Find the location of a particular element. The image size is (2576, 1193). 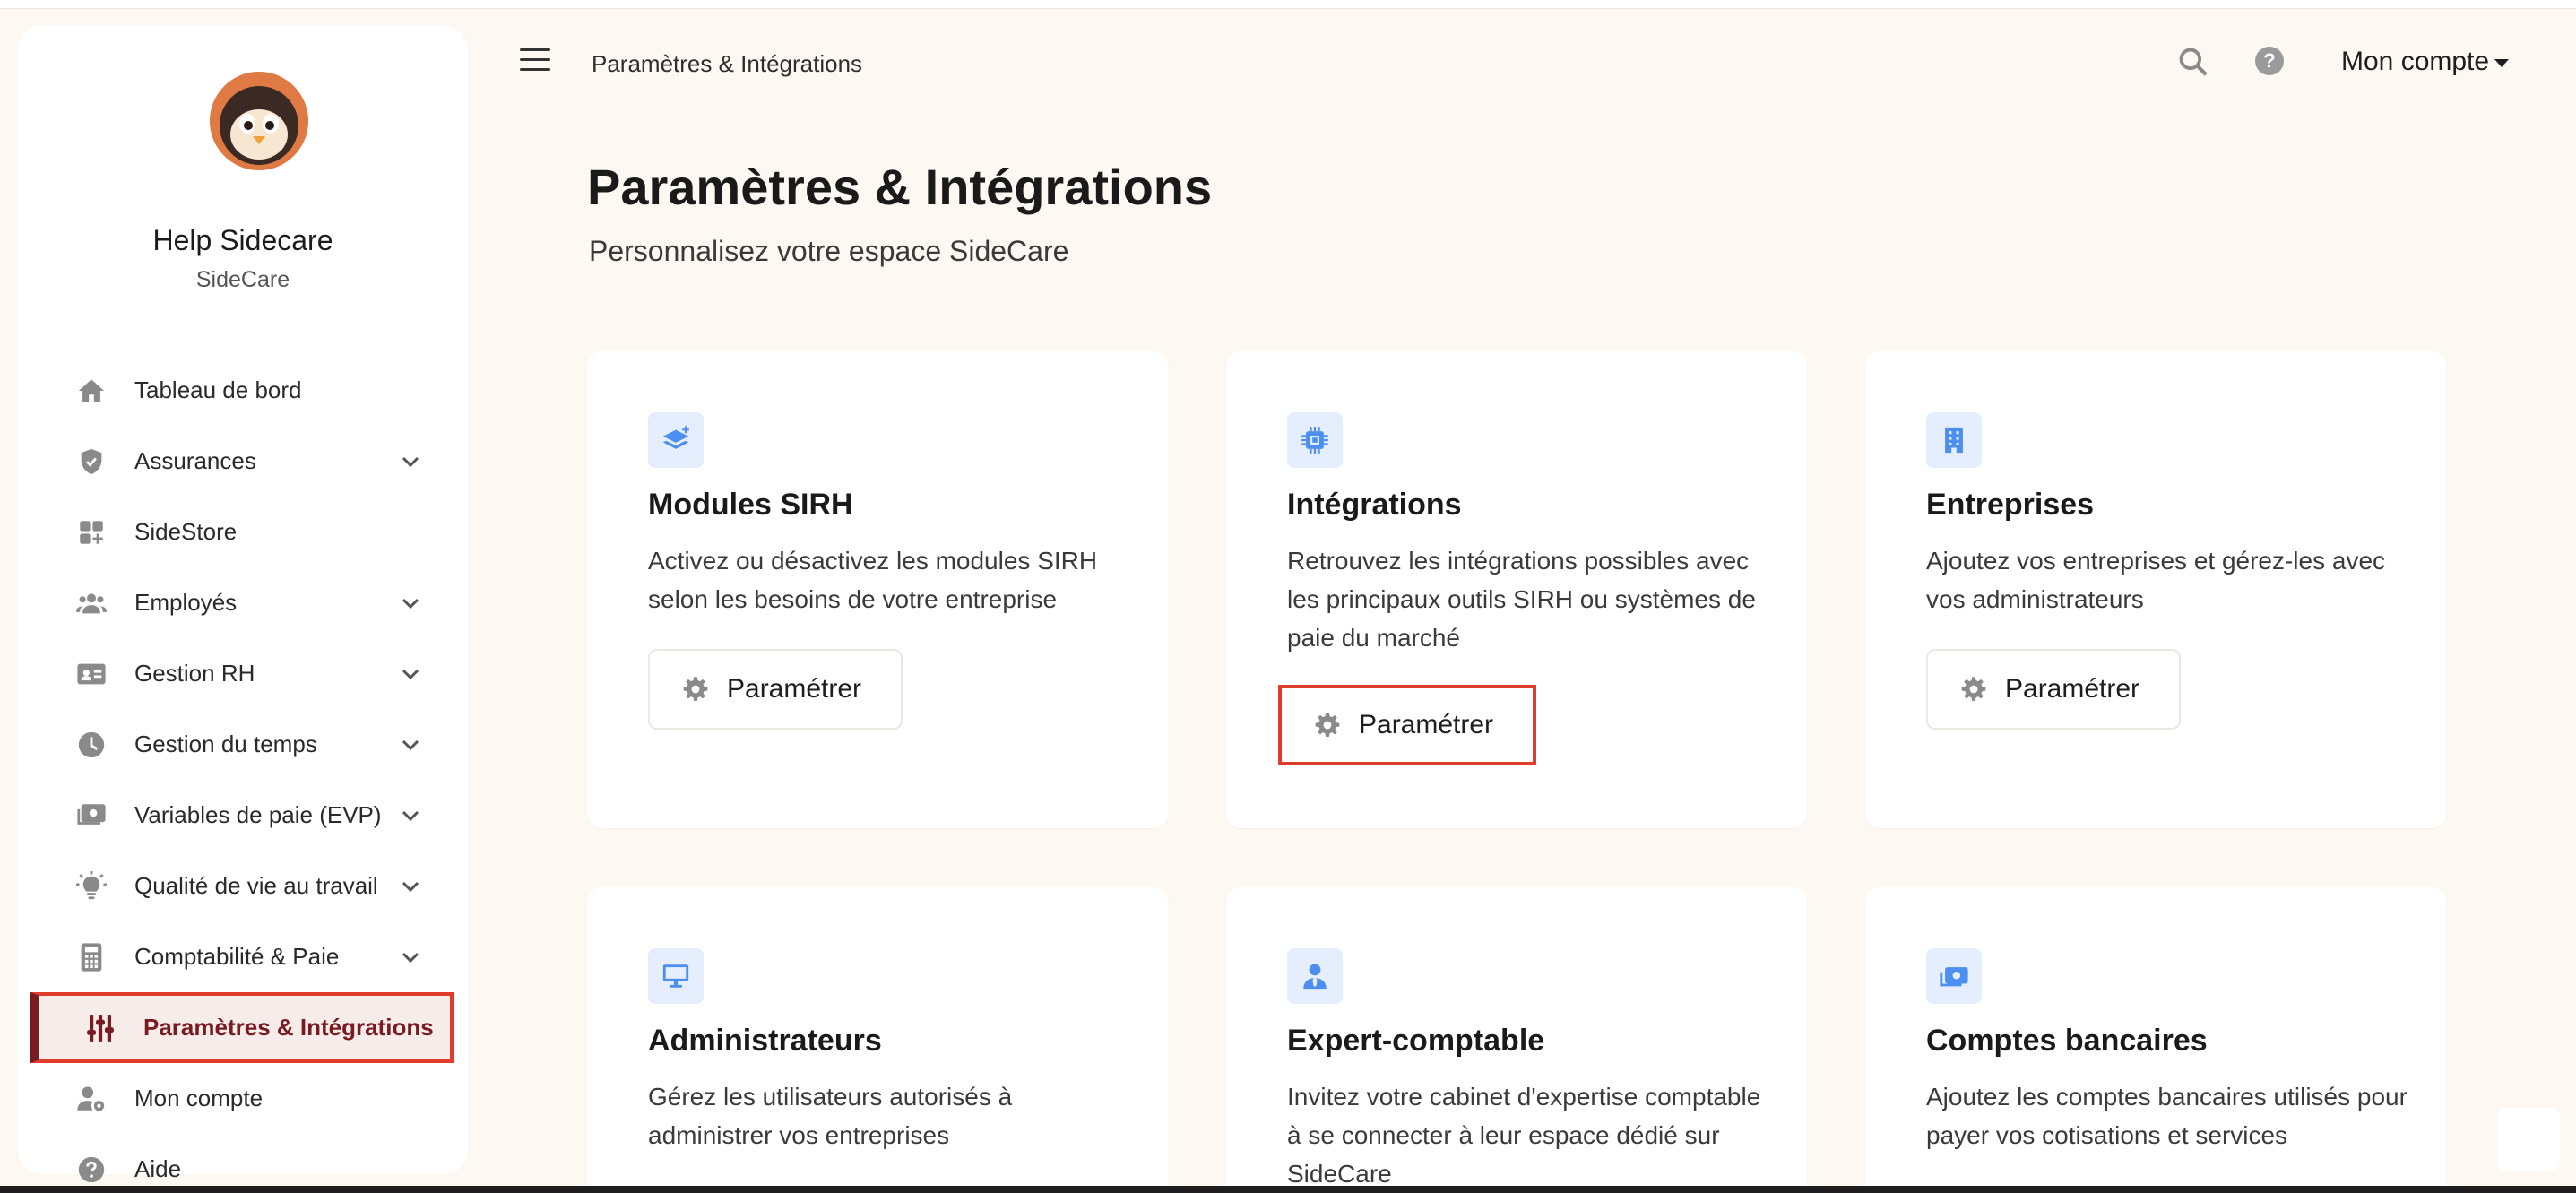

sidebar-item-sidestore: SideStore is located at coordinates (243, 532).